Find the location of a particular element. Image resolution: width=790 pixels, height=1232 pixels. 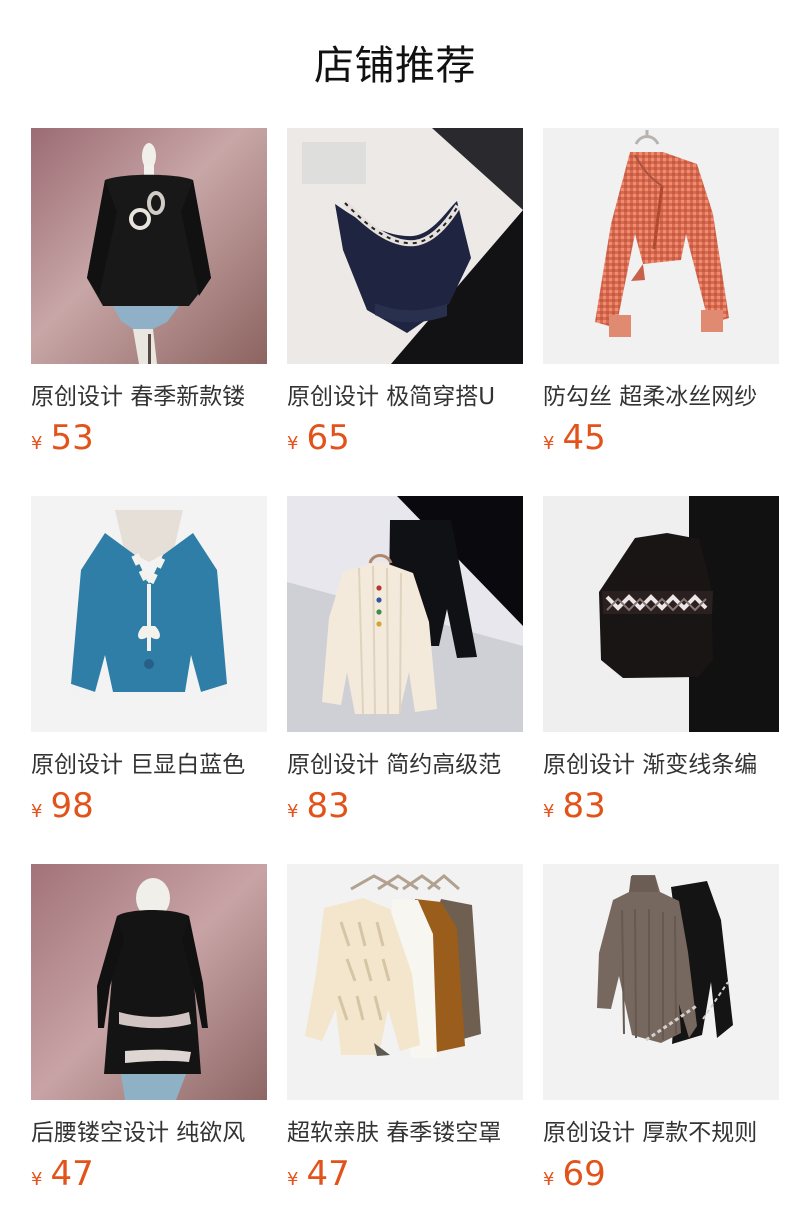

product-price: 45 is located at coordinates (584, 438).